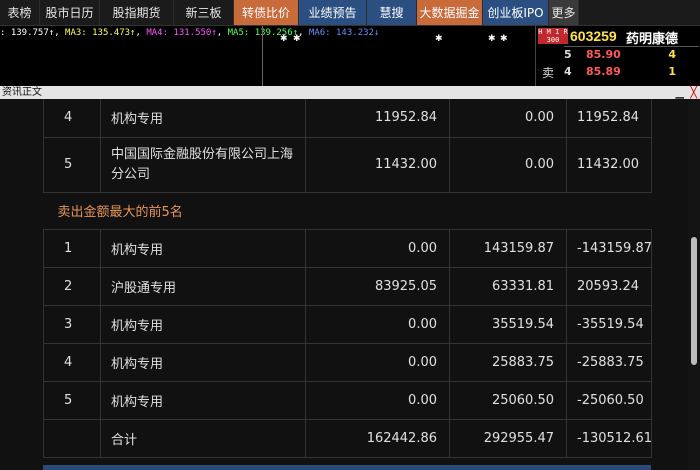 The height and width of the screenshot is (470, 700). What do you see at coordinates (266, 12) in the screenshot?
I see `menu-item-convertible-bond: 转债比价` at bounding box center [266, 12].